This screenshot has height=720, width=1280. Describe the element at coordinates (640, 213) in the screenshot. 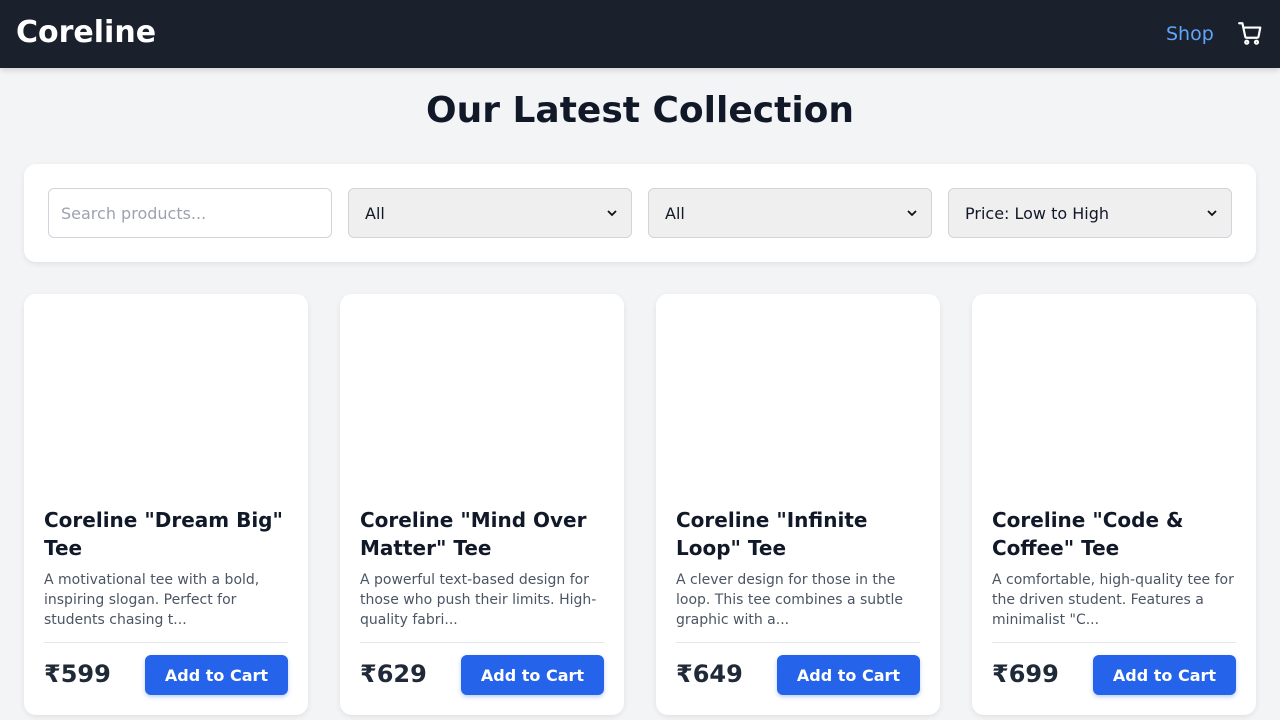

I see `filter-panel: All All Price: Low to High` at that location.